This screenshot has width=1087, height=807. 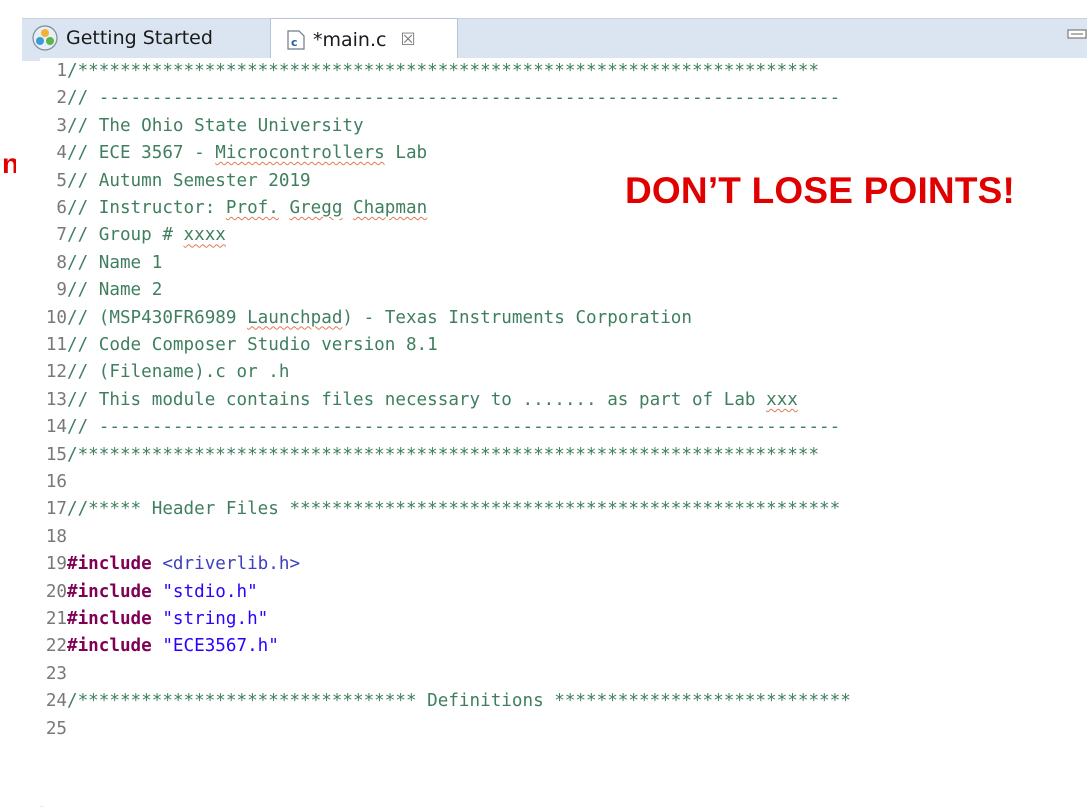 What do you see at coordinates (295, 317) in the screenshot?
I see `code-token: Launchpad` at bounding box center [295, 317].